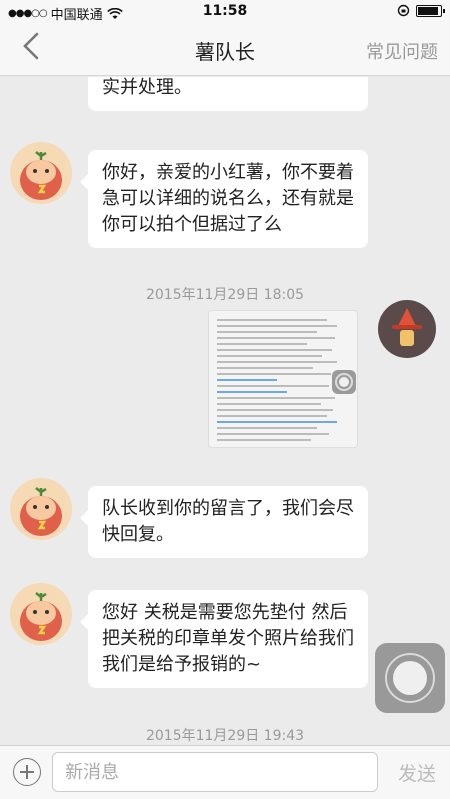  What do you see at coordinates (27, 772) in the screenshot?
I see `plus-circle-icon` at bounding box center [27, 772].